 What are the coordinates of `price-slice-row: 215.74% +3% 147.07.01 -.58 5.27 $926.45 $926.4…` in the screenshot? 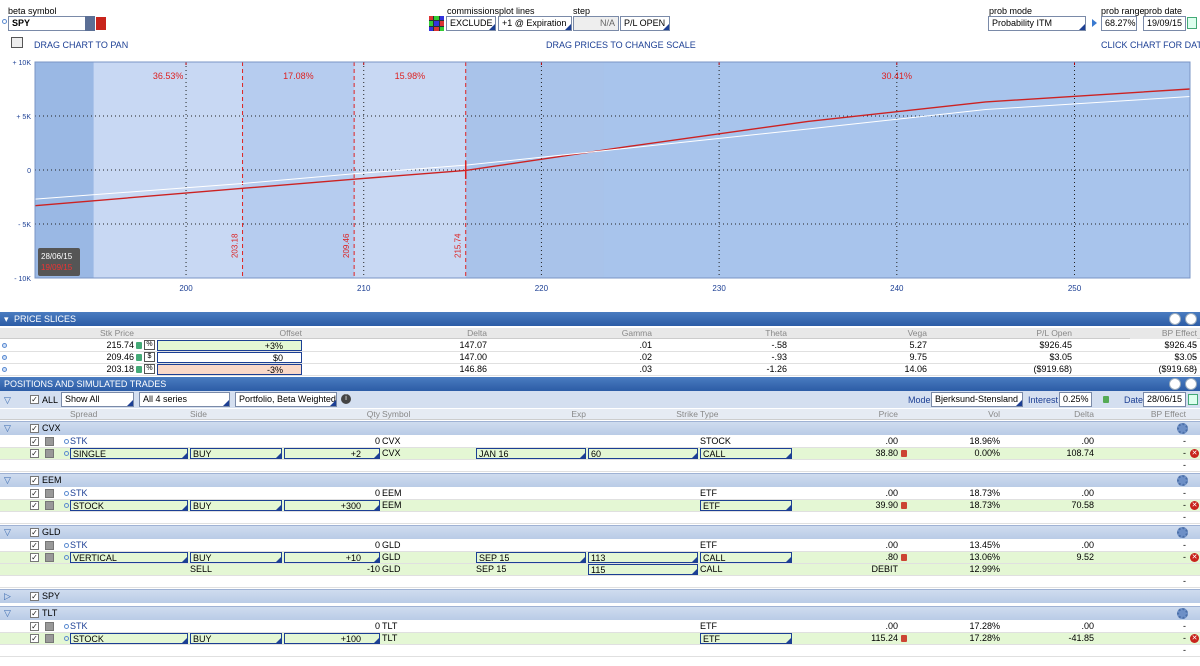 It's located at (600, 346).